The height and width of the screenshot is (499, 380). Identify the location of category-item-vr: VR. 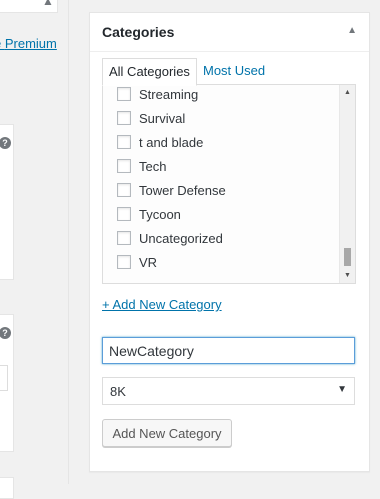
(227, 267).